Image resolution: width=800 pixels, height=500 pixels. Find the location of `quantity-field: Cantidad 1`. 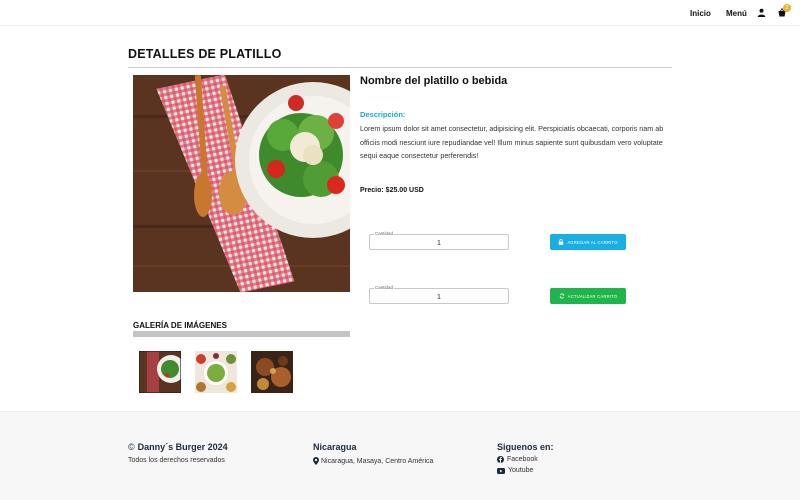

quantity-field: Cantidad 1 is located at coordinates (439, 240).